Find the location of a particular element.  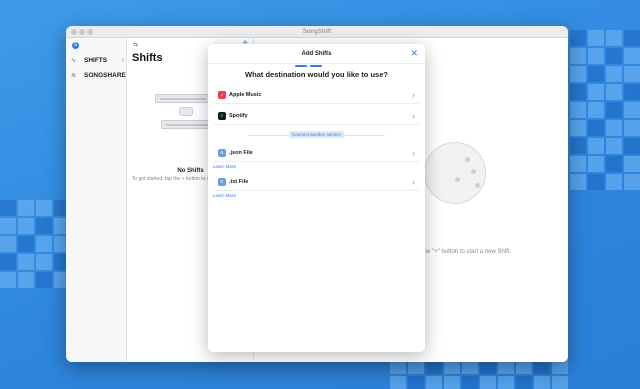

title-bar: SongShift is located at coordinates (317, 32).